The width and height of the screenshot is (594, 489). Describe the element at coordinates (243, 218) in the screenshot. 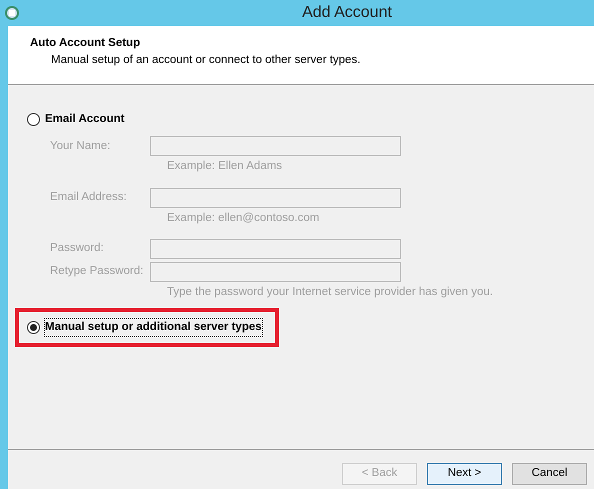

I see `hint-text: Example: ellen@contoso.com` at that location.